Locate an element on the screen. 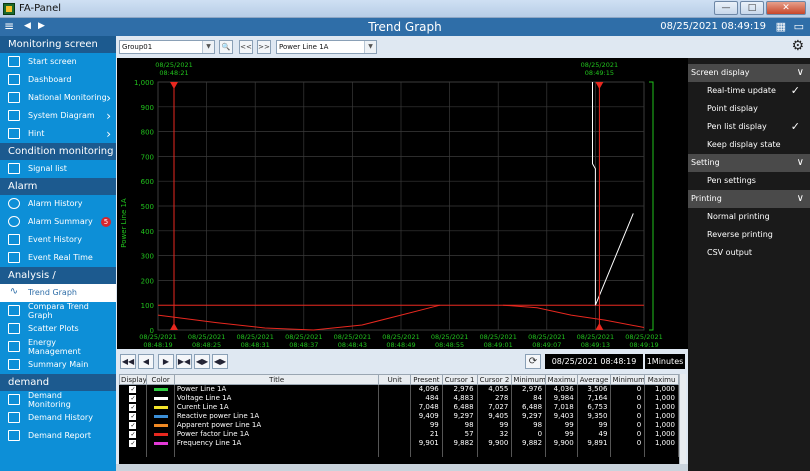 The image size is (810, 471). sidebar-item-demand-report: Demand Report is located at coordinates (58, 436).